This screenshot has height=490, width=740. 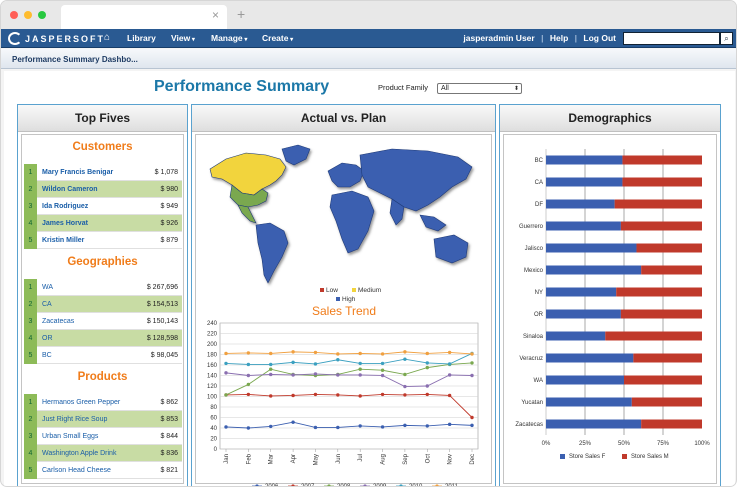 I want to click on chevron-down-icon: ▾, so click(x=291, y=40).